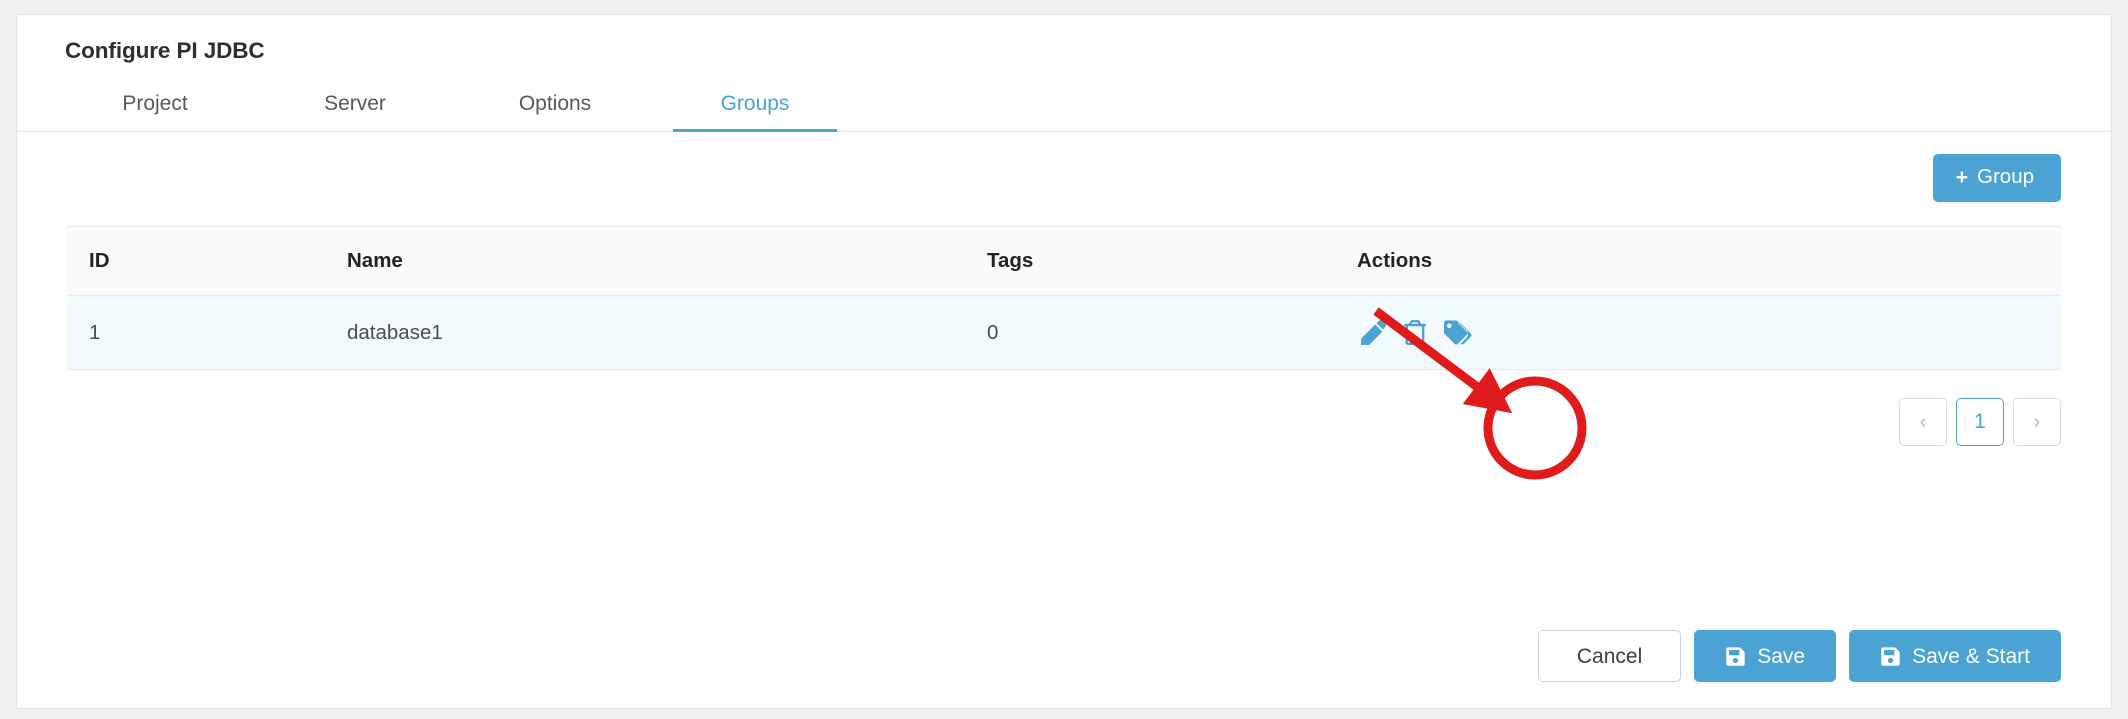 The height and width of the screenshot is (719, 2128). What do you see at coordinates (667, 261) in the screenshot?
I see `column-header-name: Name` at bounding box center [667, 261].